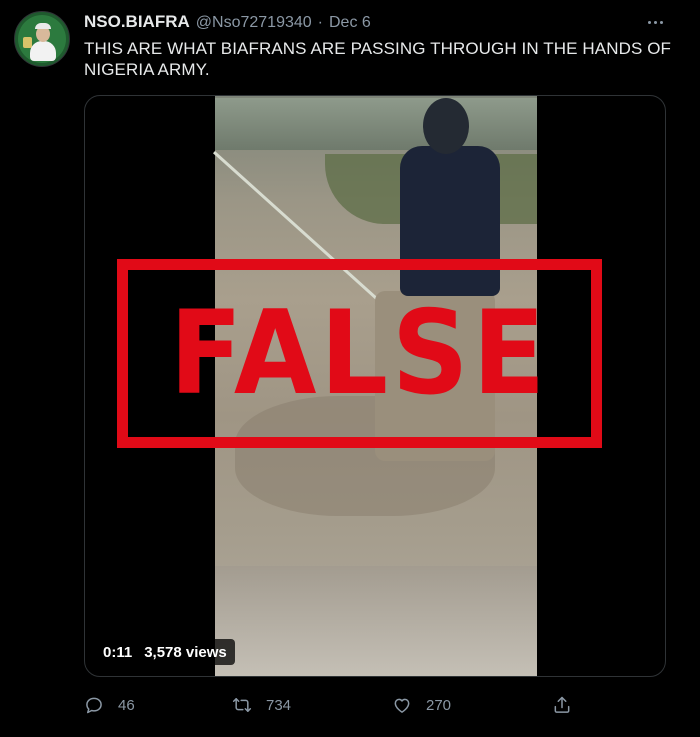 This screenshot has width=700, height=737. I want to click on share-icon, so click(562, 704).